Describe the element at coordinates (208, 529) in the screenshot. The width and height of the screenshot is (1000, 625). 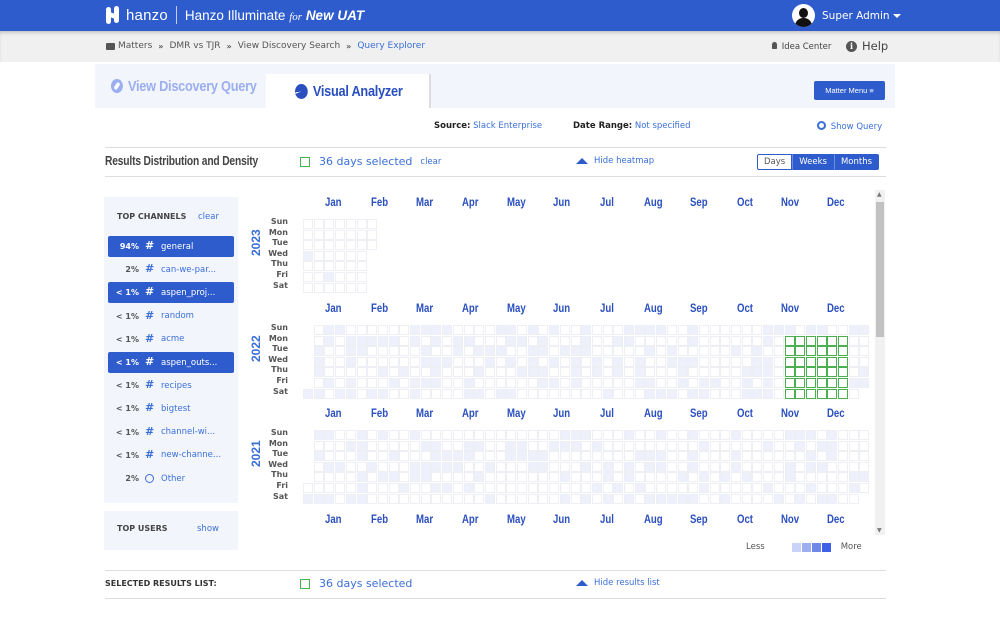
I see `top-users-show: show` at that location.